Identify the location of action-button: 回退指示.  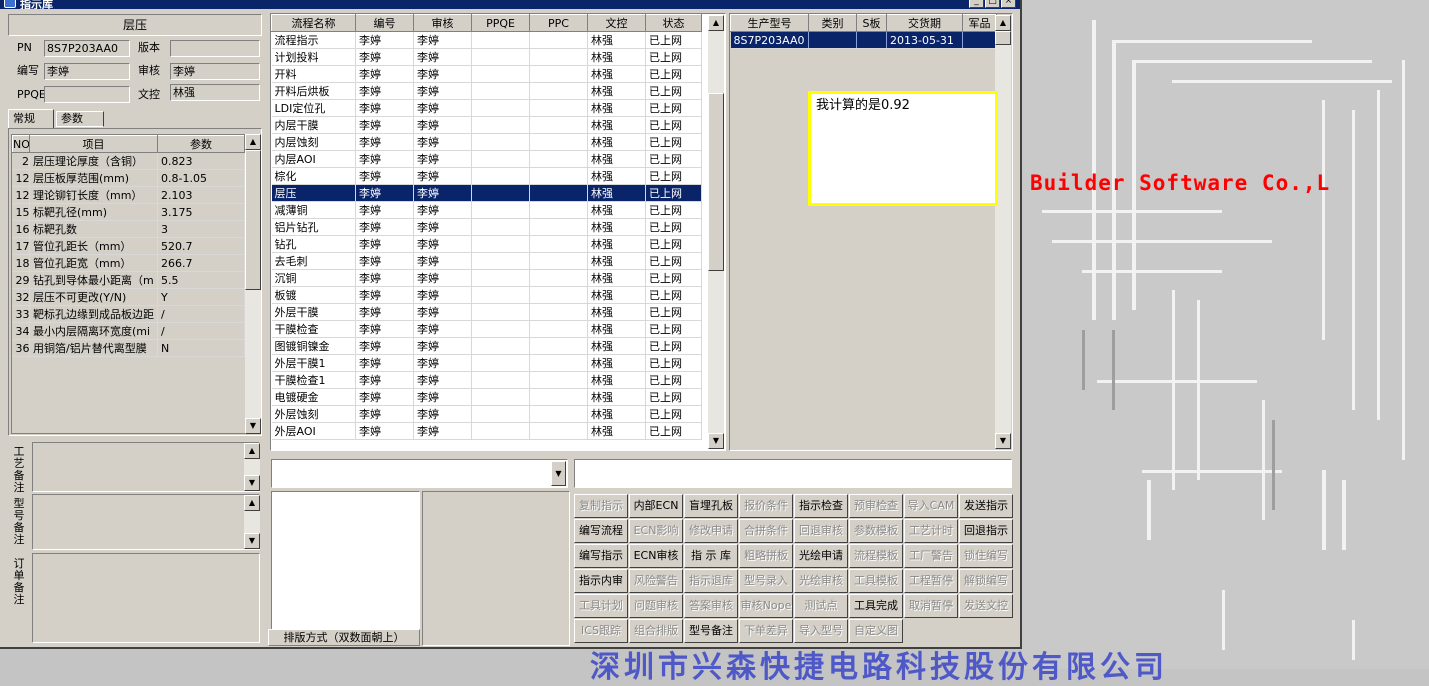
(986, 531).